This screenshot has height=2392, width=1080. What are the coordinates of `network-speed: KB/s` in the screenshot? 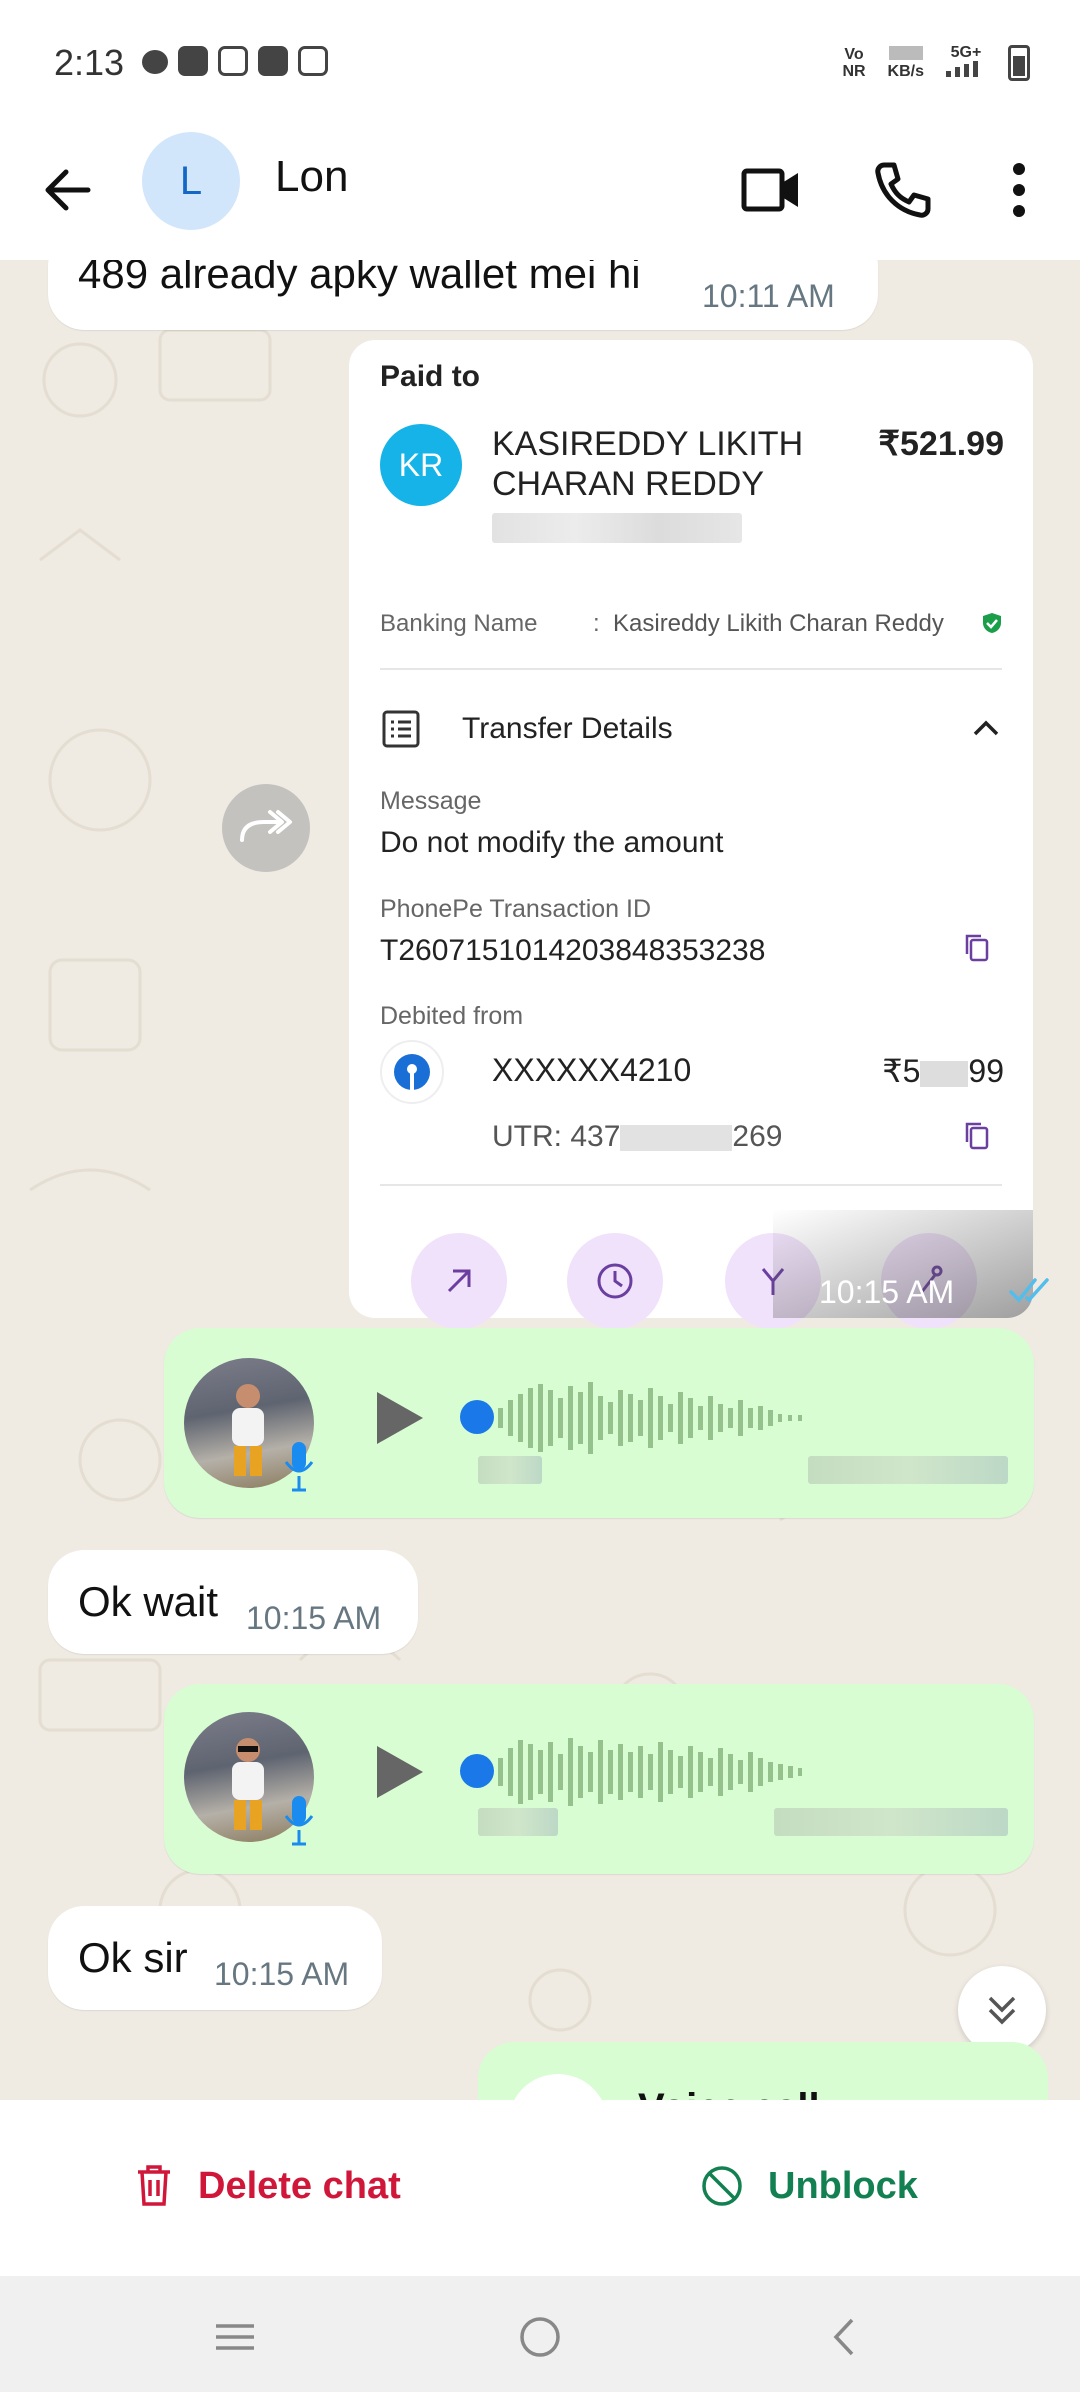 It's located at (905, 62).